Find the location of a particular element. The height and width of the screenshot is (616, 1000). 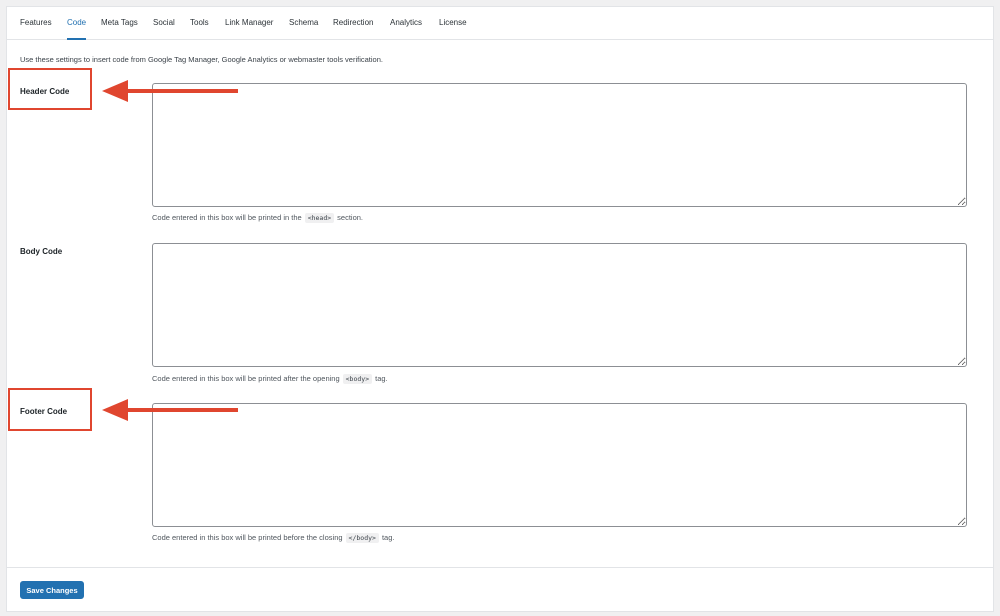

tab-tools: Tools is located at coordinates (199, 23).